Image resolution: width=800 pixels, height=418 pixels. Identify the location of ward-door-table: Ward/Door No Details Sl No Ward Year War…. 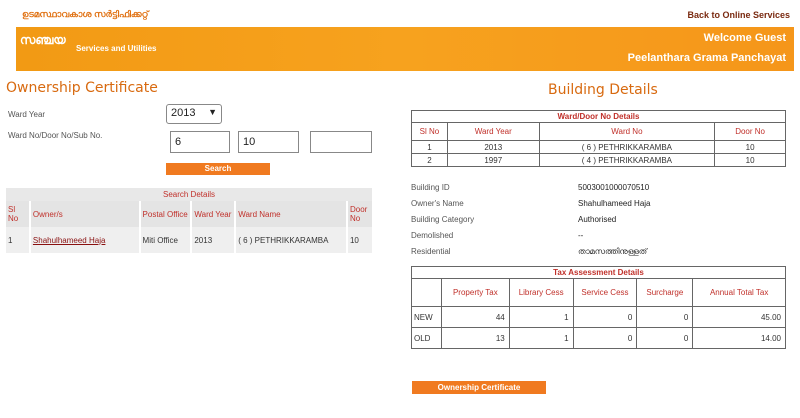
(598, 138).